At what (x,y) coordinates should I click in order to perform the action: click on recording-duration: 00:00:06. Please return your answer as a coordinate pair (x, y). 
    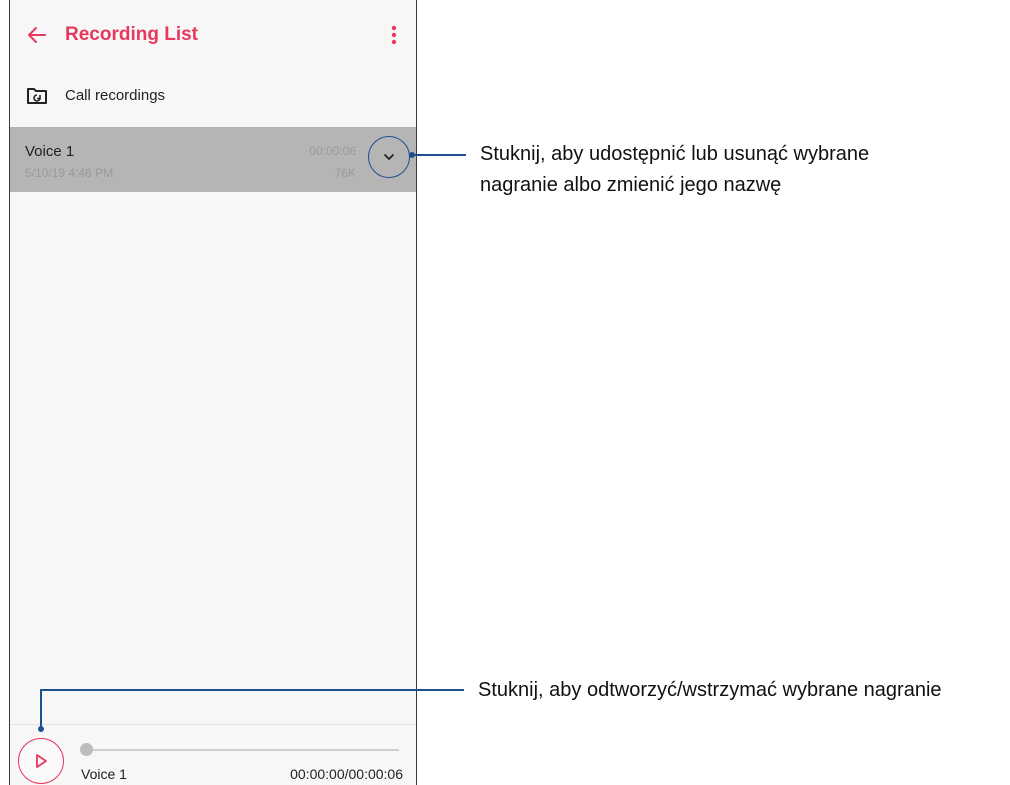
    Looking at the image, I should click on (332, 151).